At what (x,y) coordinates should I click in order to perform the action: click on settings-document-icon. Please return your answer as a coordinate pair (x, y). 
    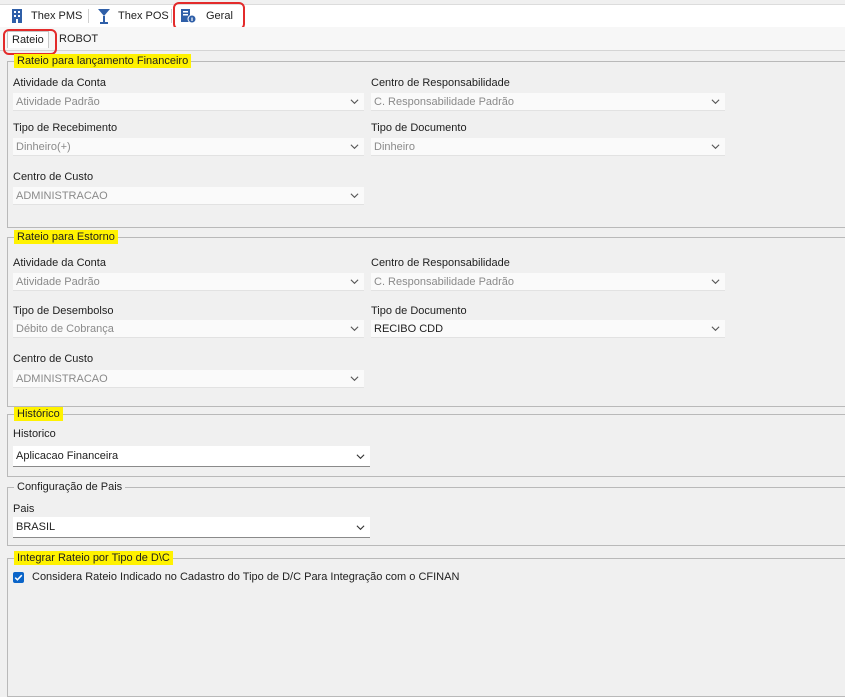
    Looking at the image, I should click on (188, 16).